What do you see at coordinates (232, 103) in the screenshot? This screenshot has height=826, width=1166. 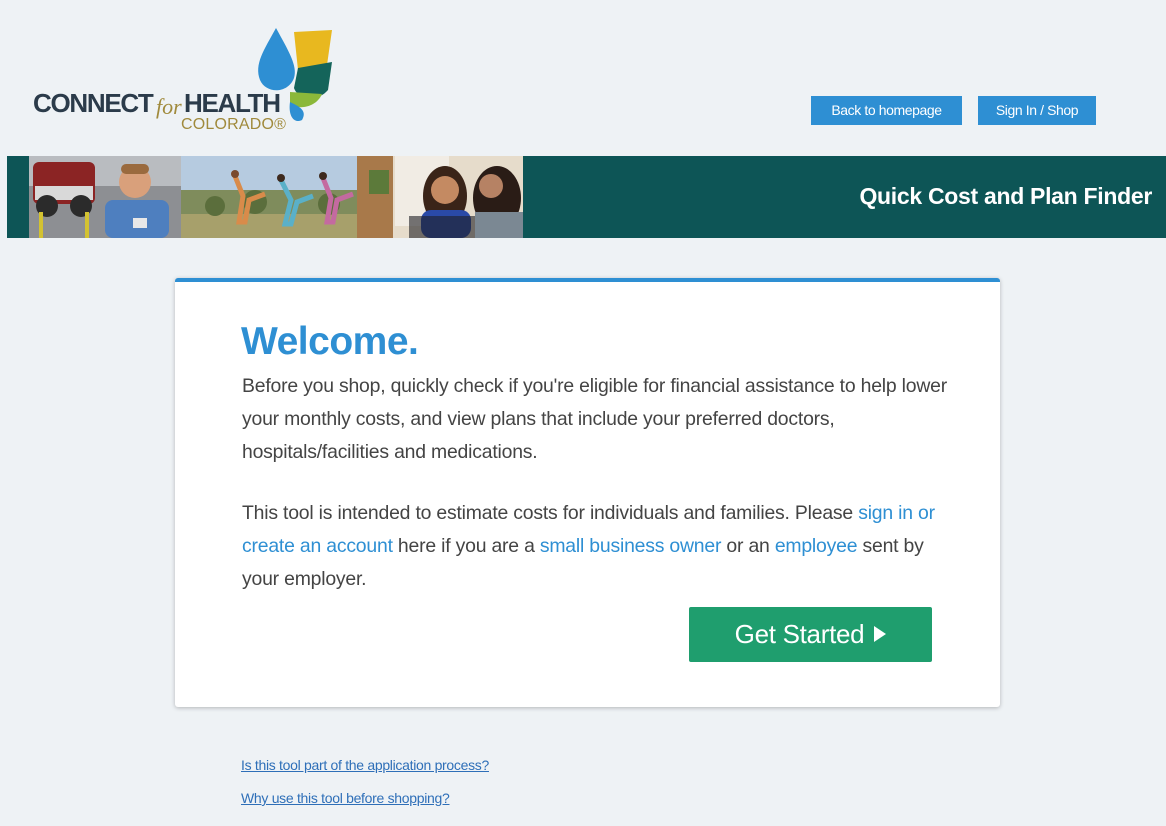 I see `logo-health-text: HEALTH` at bounding box center [232, 103].